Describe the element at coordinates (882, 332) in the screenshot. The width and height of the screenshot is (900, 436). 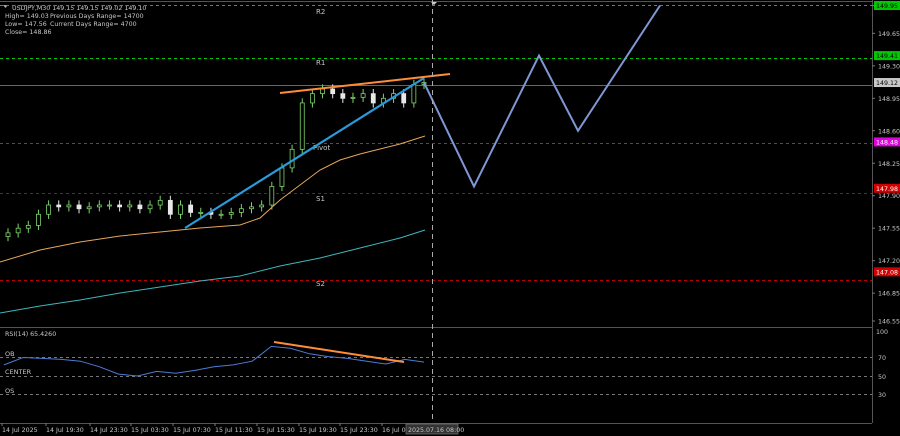
I see `rsi-top-tick: 100` at that location.